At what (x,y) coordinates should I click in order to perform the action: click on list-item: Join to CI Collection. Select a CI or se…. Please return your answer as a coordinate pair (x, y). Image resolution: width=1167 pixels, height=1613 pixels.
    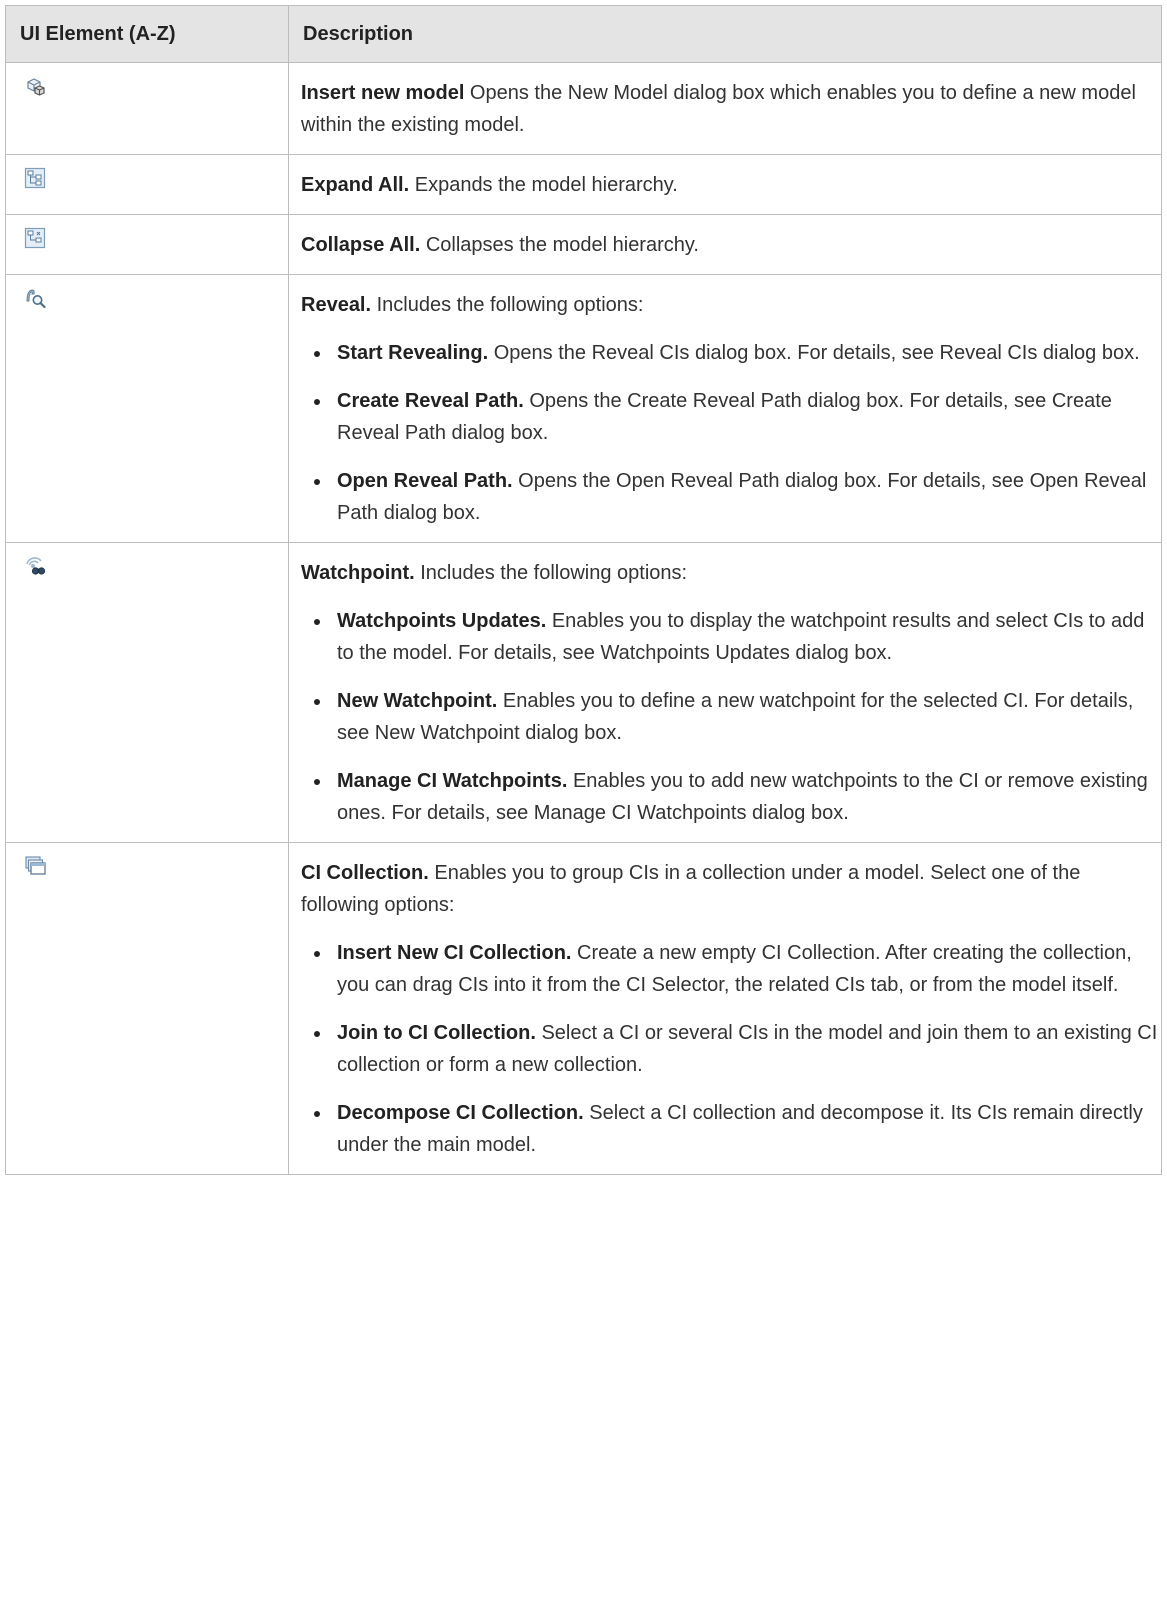
    Looking at the image, I should click on (731, 1049).